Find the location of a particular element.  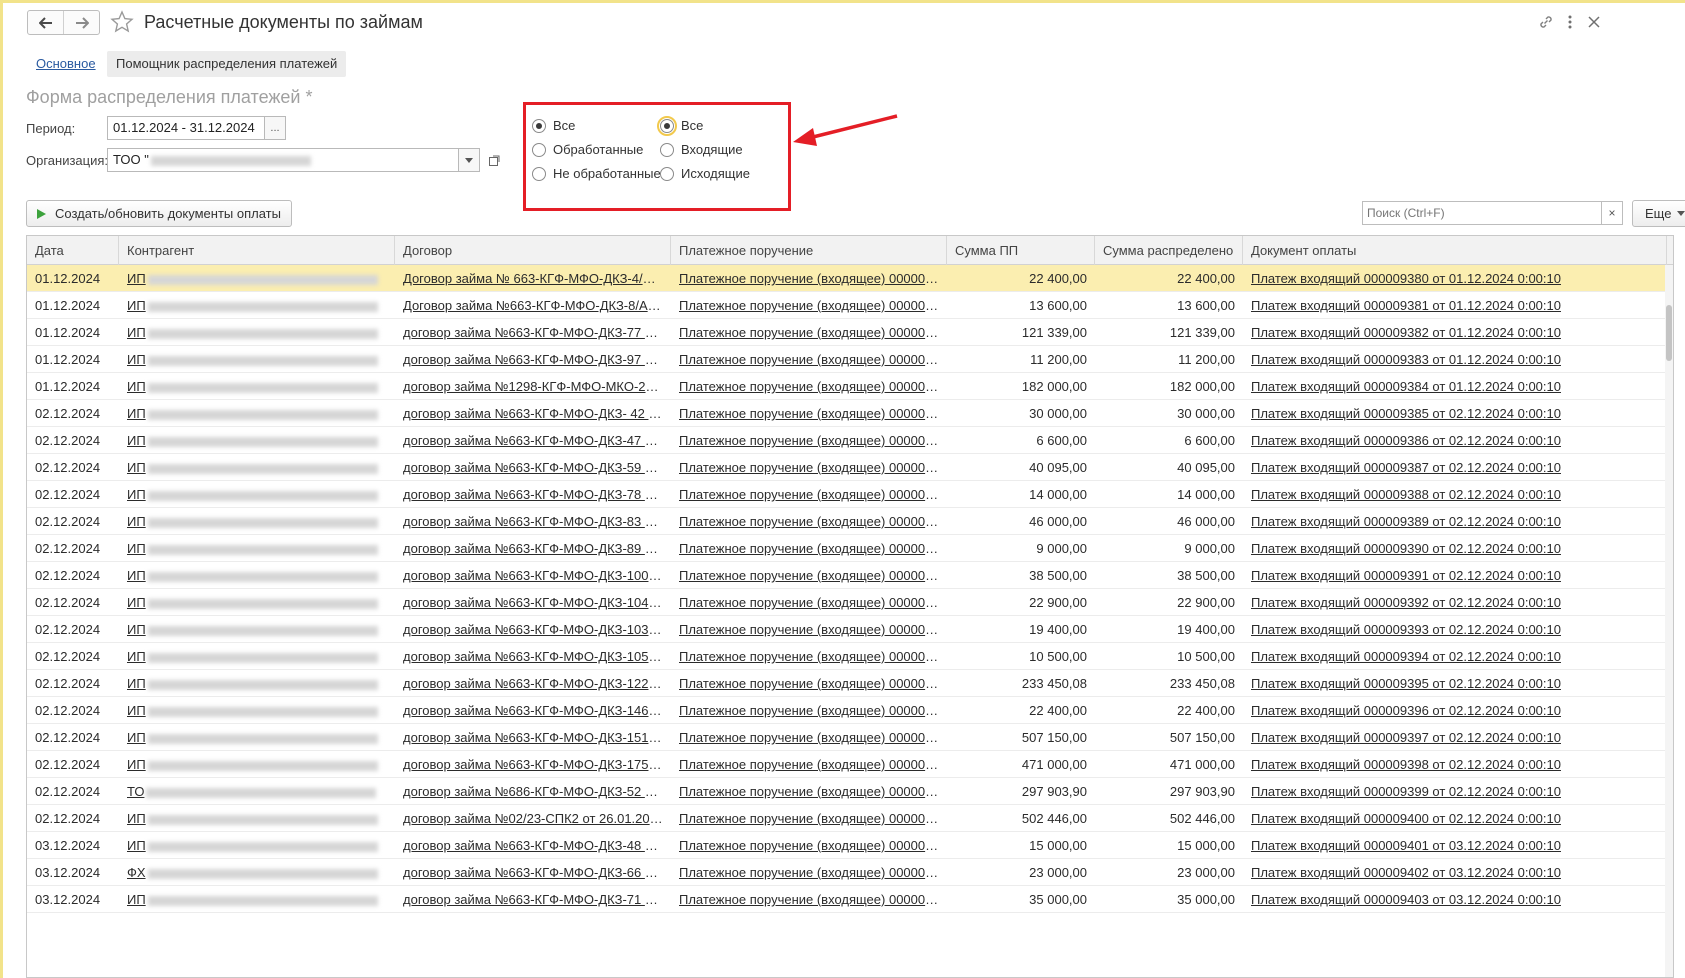

column-header-contract: Договор is located at coordinates (533, 250).